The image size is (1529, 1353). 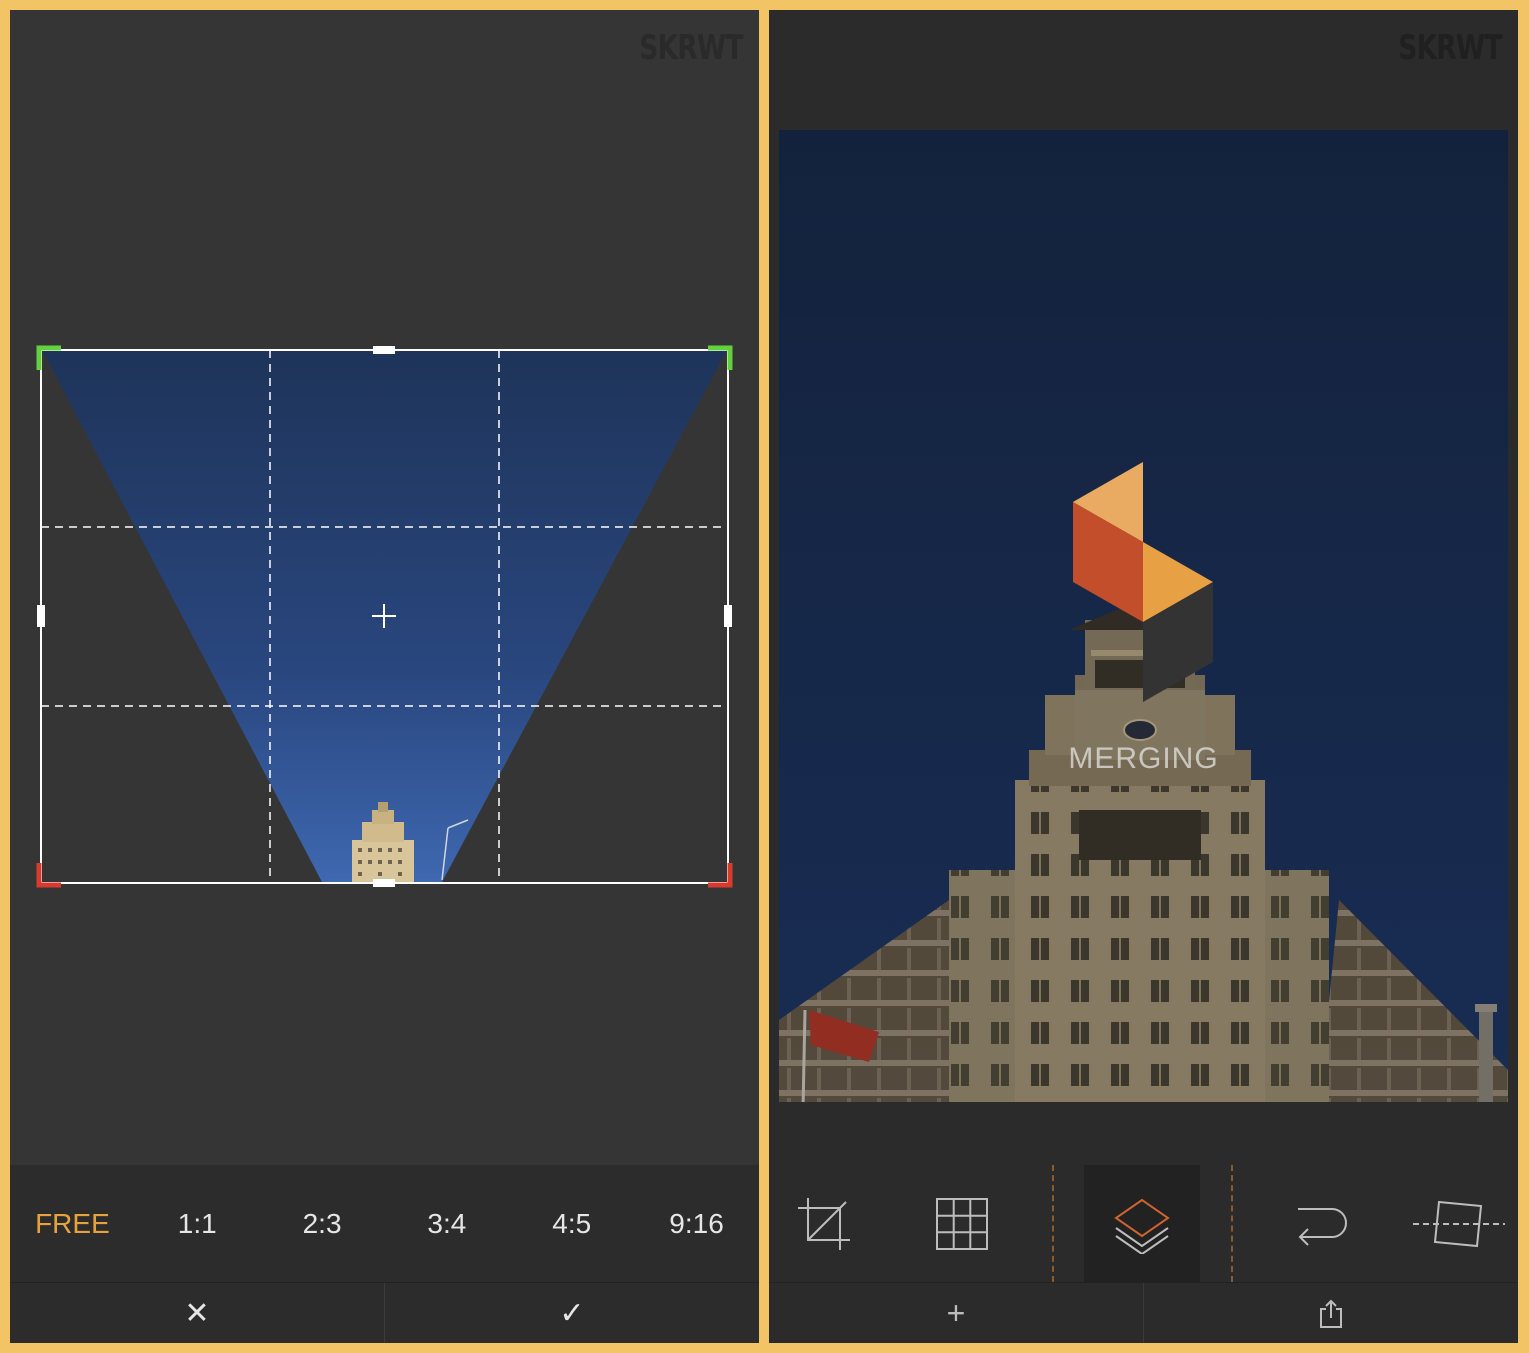 I want to click on share-button, so click(x=1330, y=1313).